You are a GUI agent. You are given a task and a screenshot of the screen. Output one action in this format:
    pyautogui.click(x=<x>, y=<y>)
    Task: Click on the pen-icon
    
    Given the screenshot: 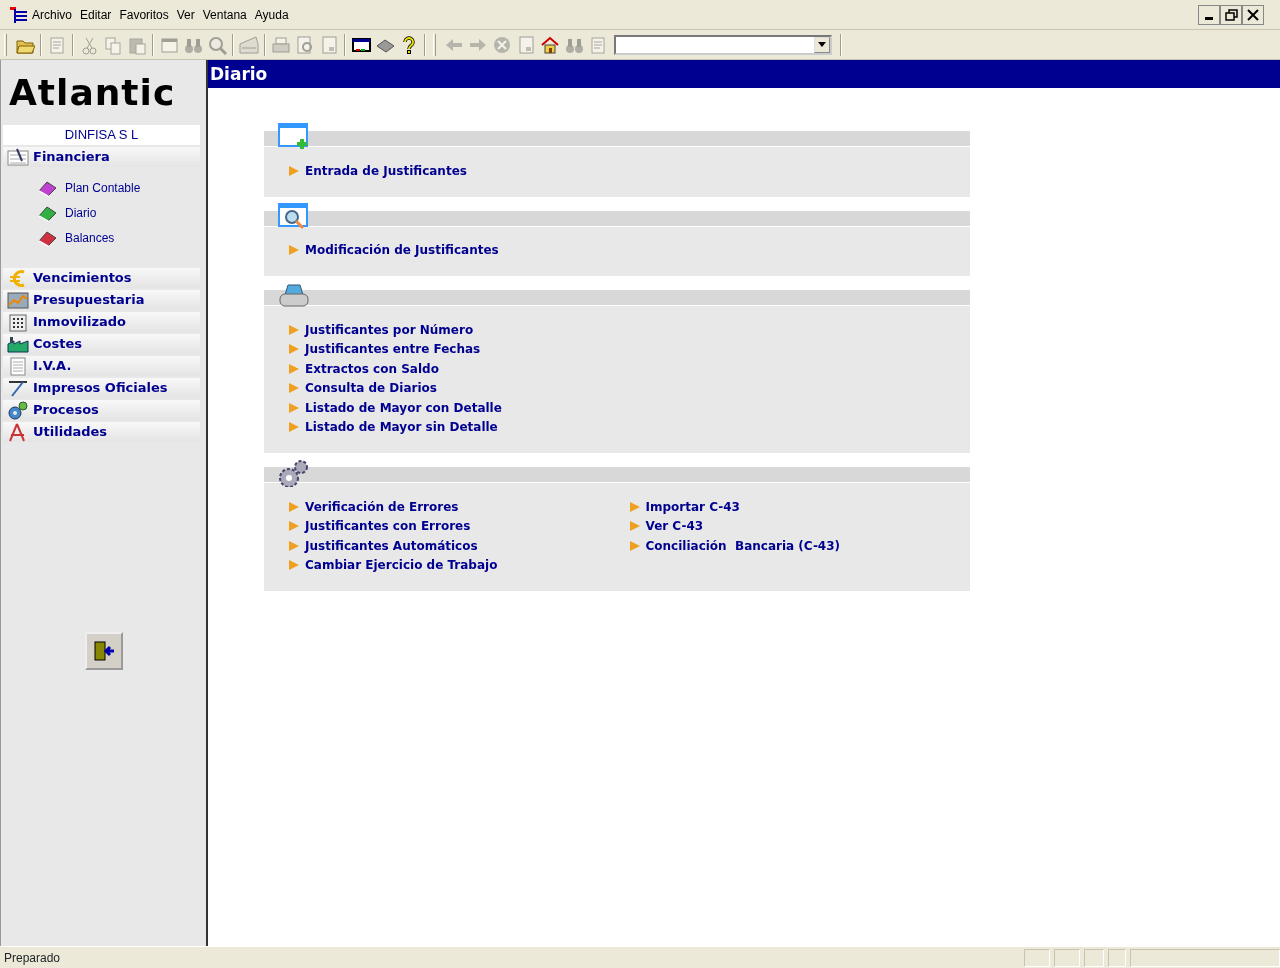 What is the action you would take?
    pyautogui.click(x=18, y=388)
    